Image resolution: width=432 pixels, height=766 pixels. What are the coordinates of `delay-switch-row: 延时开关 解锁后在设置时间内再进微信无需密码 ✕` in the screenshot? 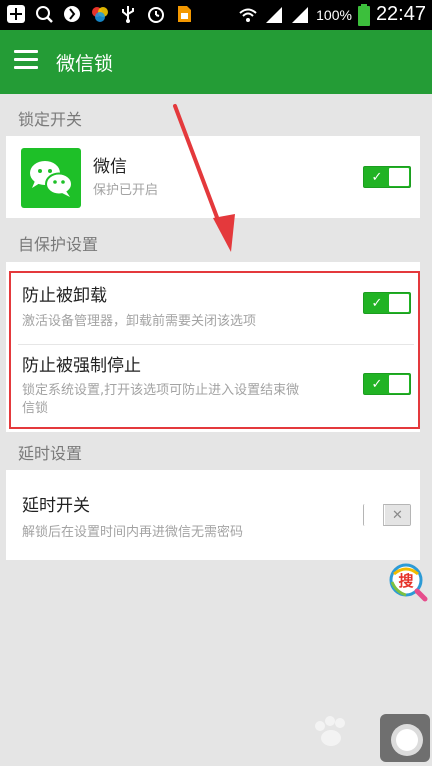 It's located at (213, 515).